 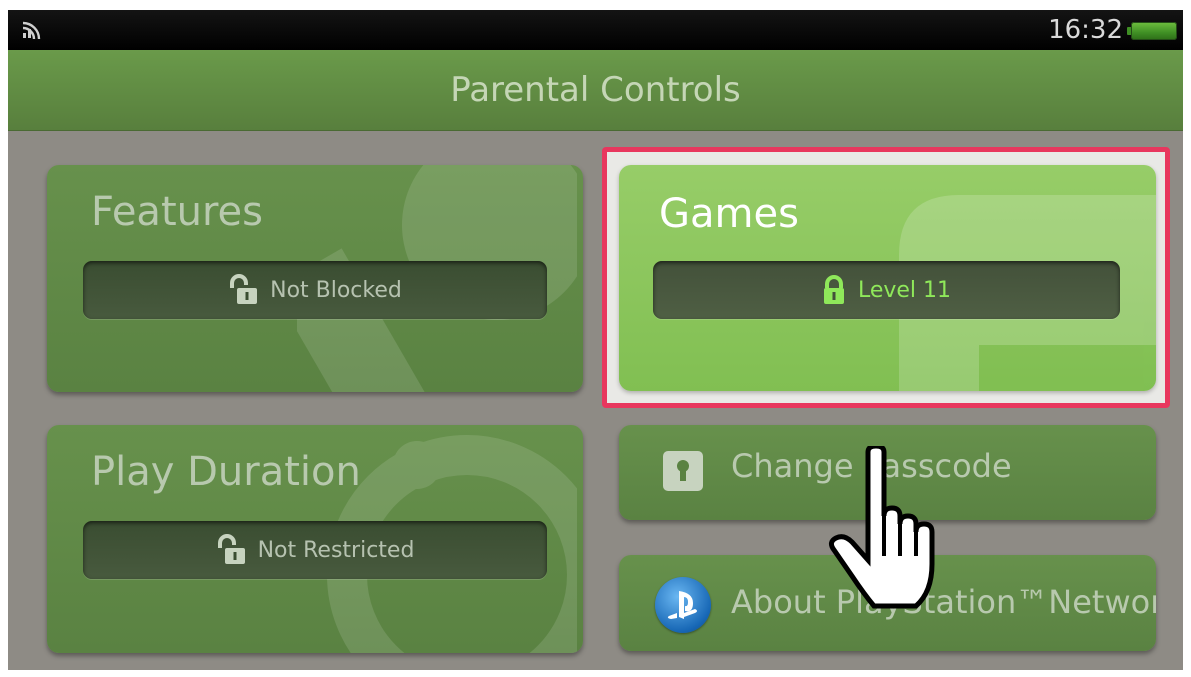 I want to click on features-status-bar: Not Blocked, so click(x=315, y=290).